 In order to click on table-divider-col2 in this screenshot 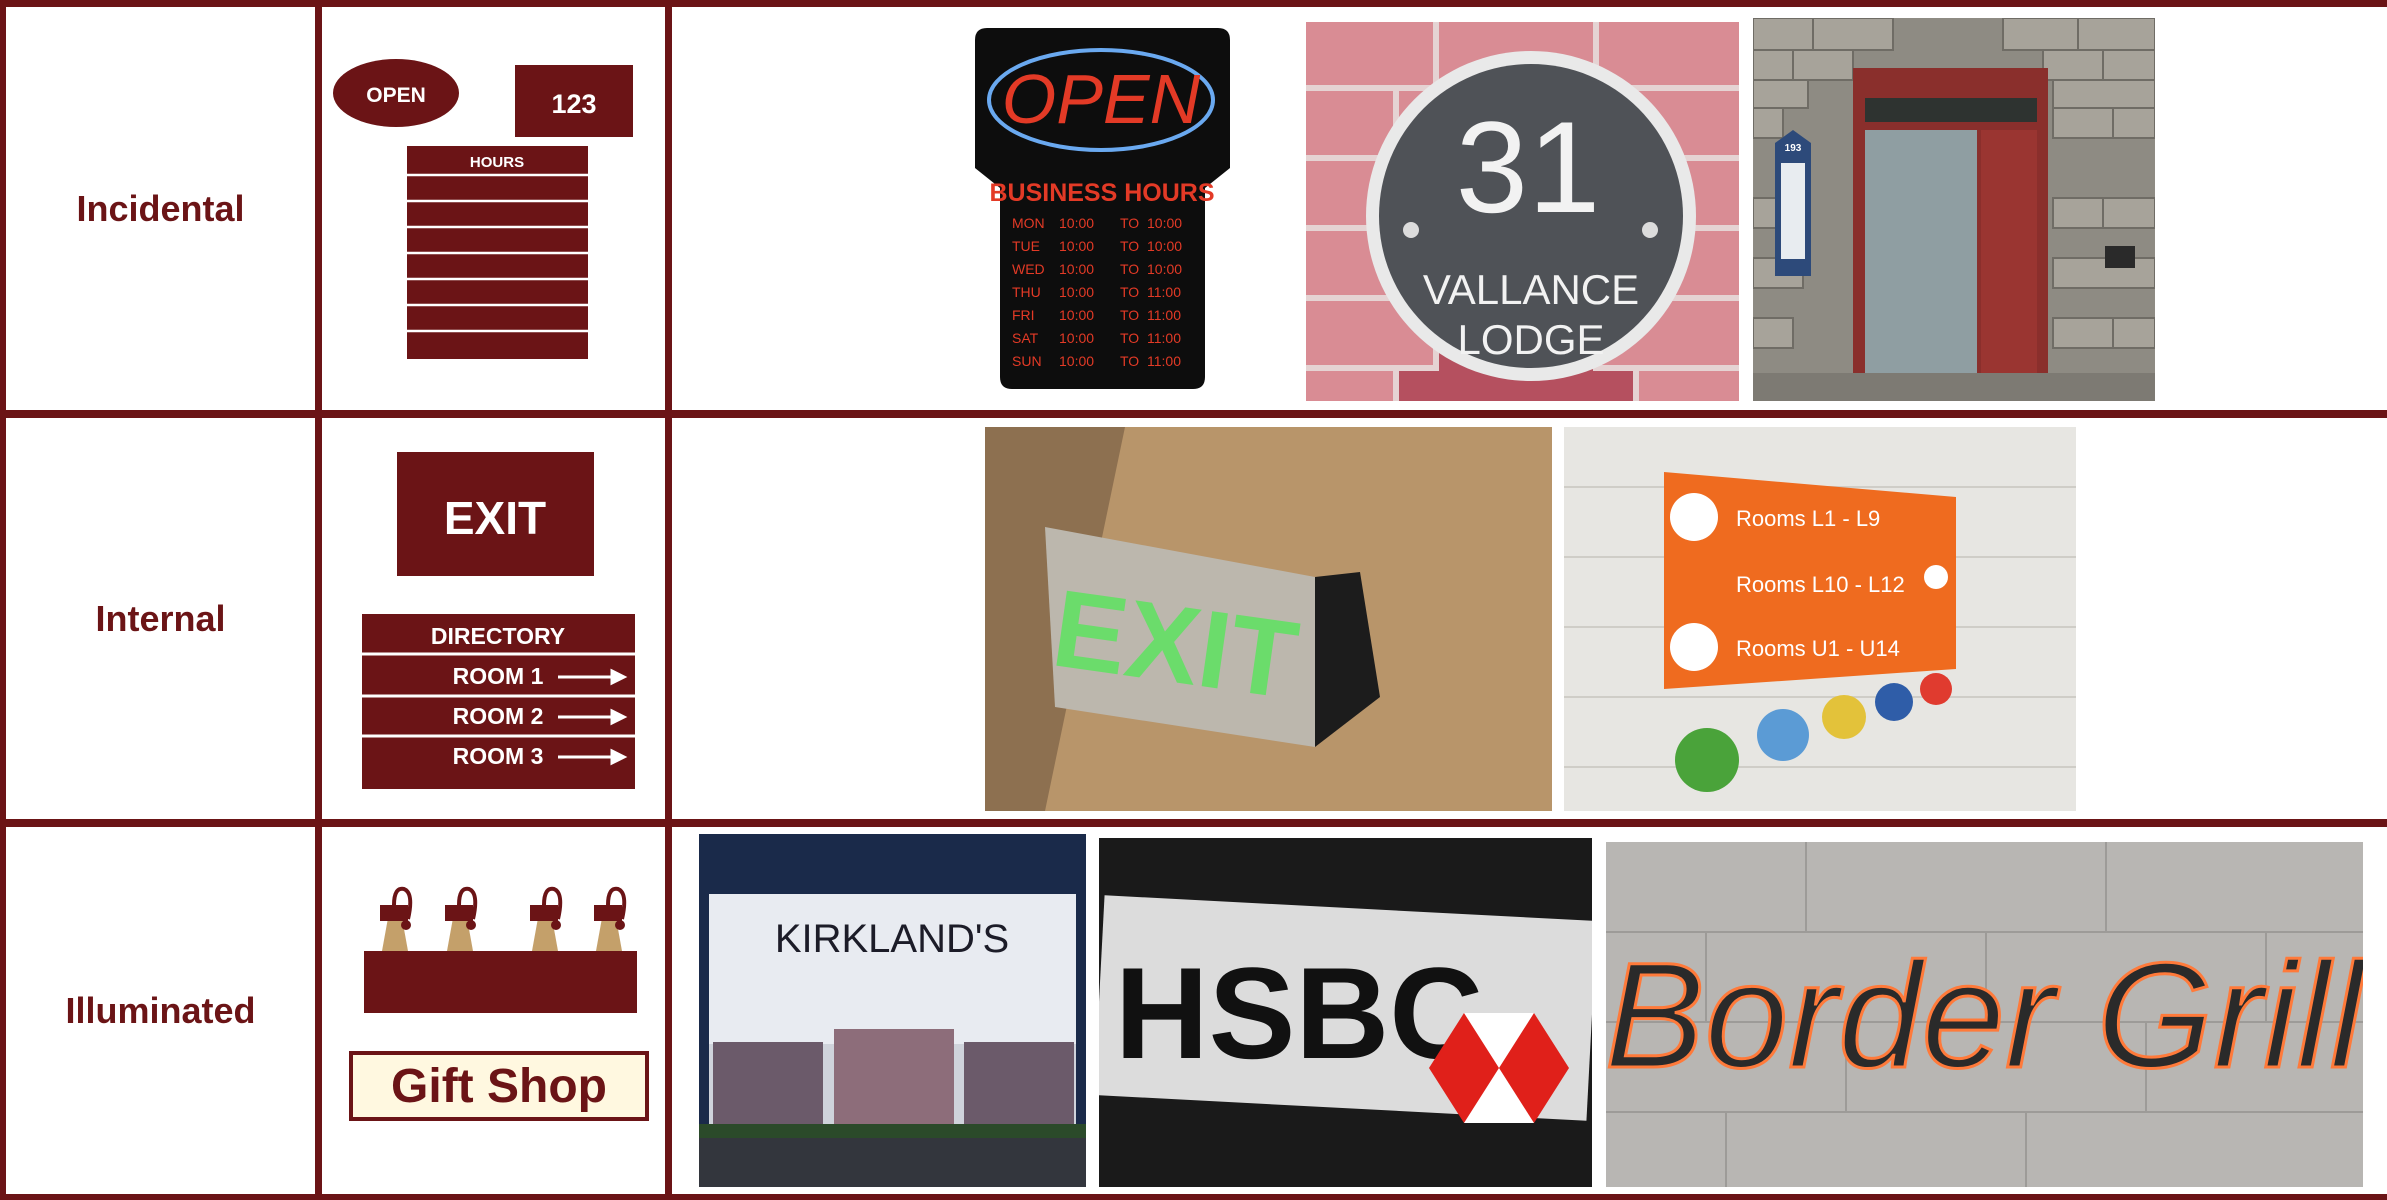, I will do `click(668, 600)`.